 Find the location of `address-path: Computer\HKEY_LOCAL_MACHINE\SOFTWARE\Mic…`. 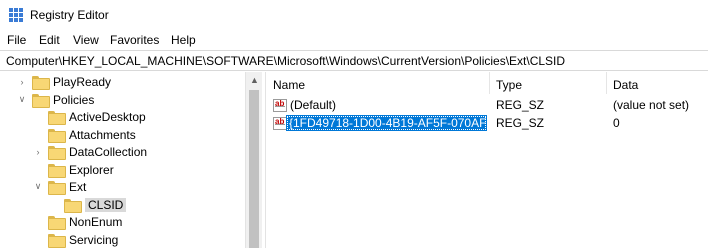

address-path: Computer\HKEY_LOCAL_MACHINE\SOFTWARE\Mic… is located at coordinates (285, 61).